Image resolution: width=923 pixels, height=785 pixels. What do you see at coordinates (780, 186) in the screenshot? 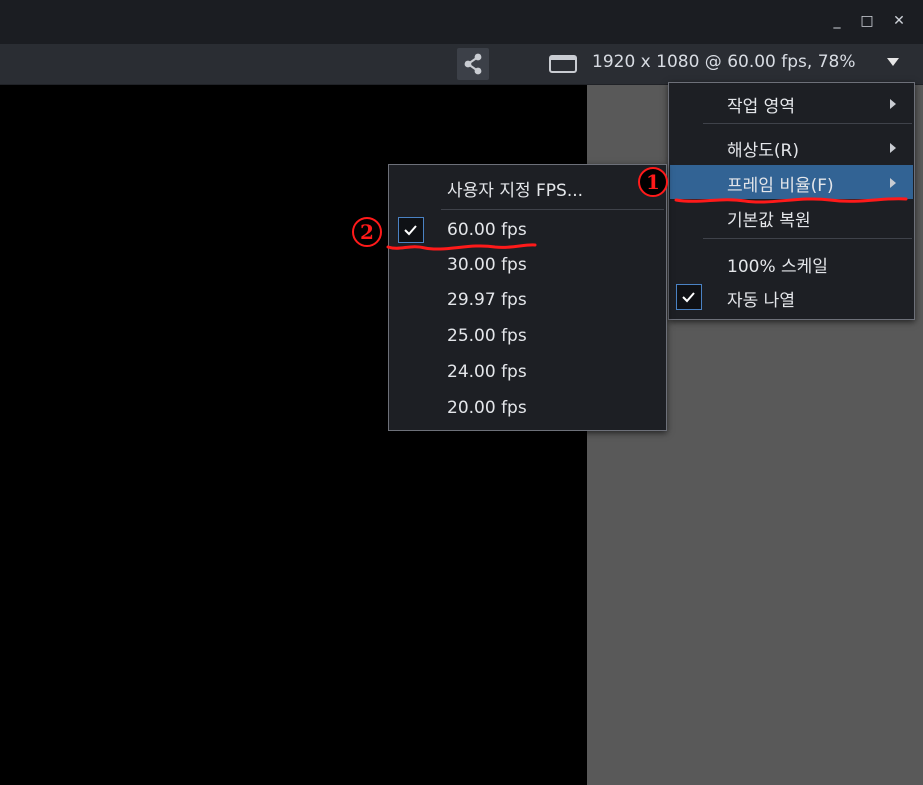
I see `menu-item-label: 프레임 비율(F)` at bounding box center [780, 186].